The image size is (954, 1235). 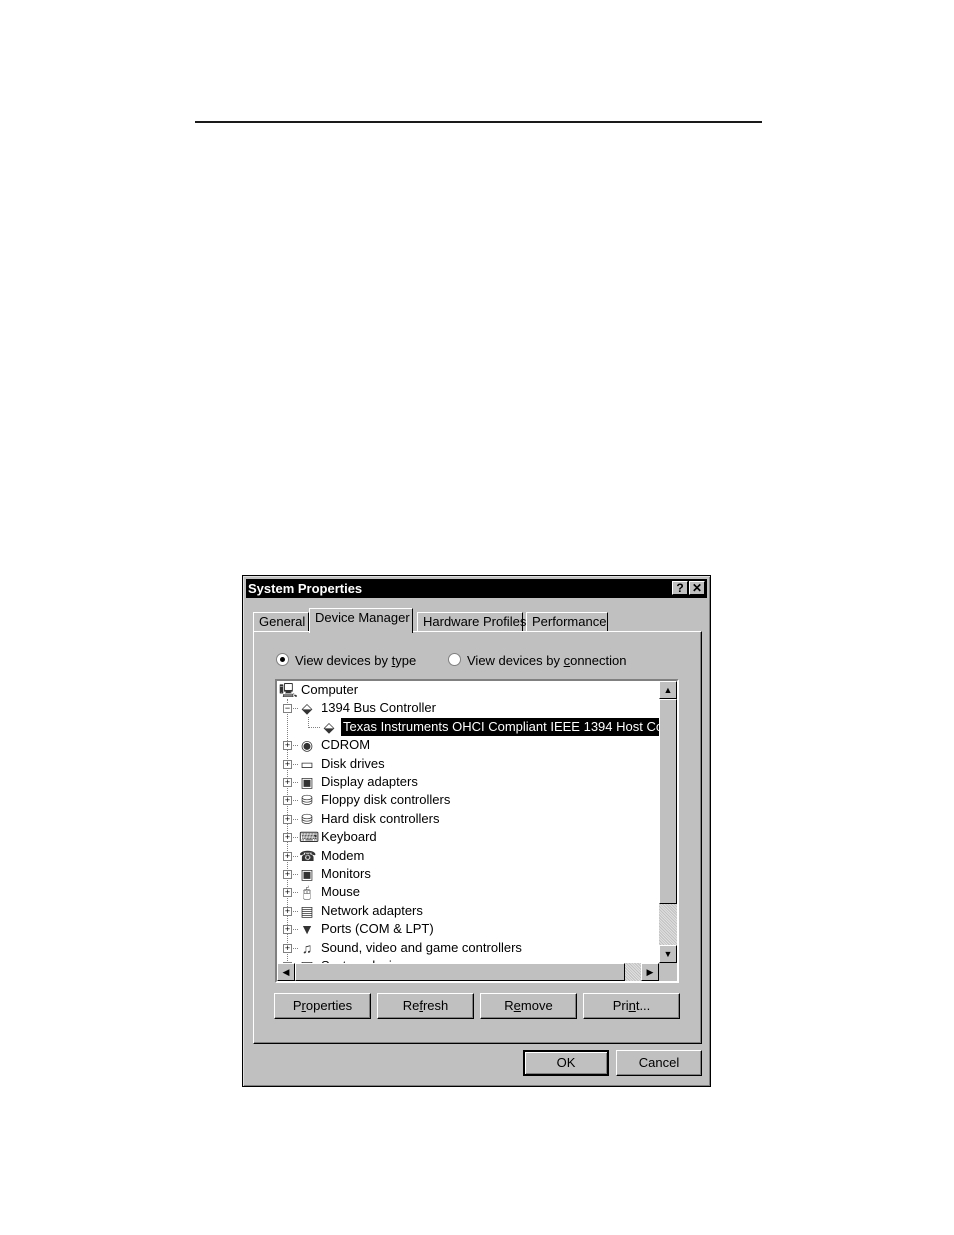 What do you see at coordinates (287, 708) in the screenshot?
I see `collapse-icon: −` at bounding box center [287, 708].